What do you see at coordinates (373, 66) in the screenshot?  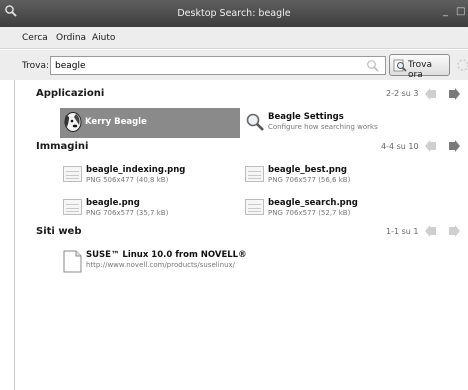 I see `search-clear-icon` at bounding box center [373, 66].